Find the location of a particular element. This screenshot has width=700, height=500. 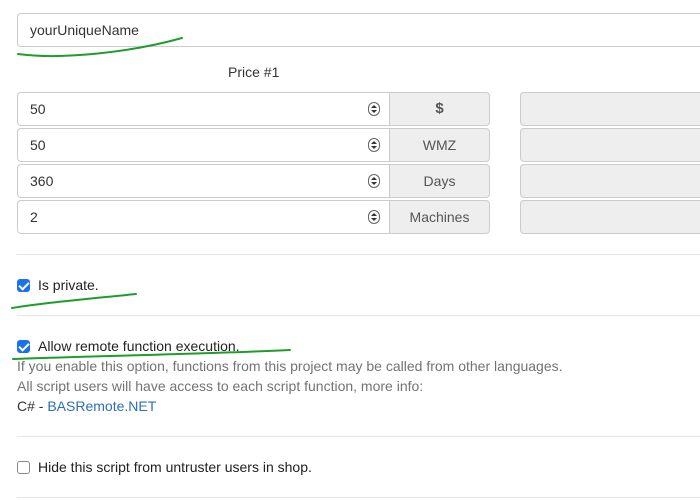

basremote-net-link: BASRemote.NET is located at coordinates (101, 406).